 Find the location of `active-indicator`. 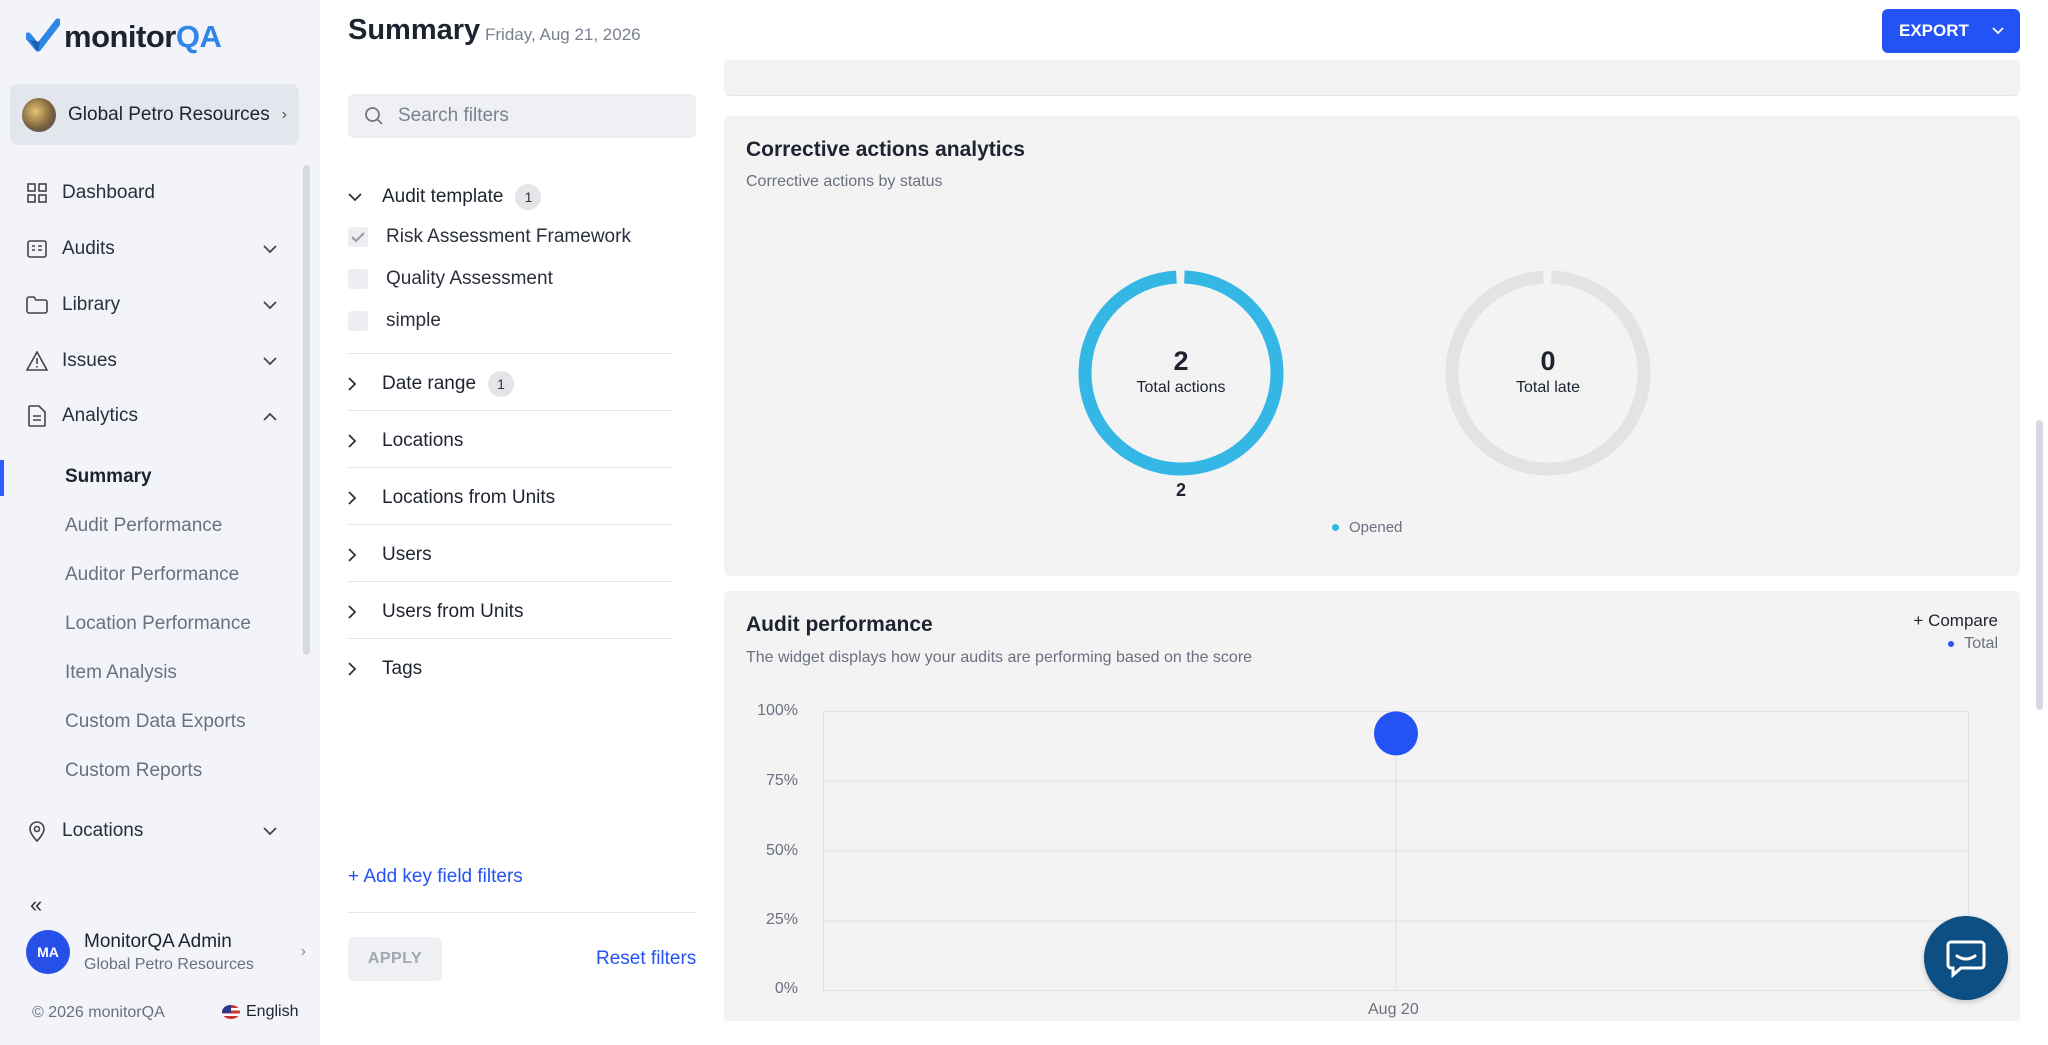

active-indicator is located at coordinates (2, 478).